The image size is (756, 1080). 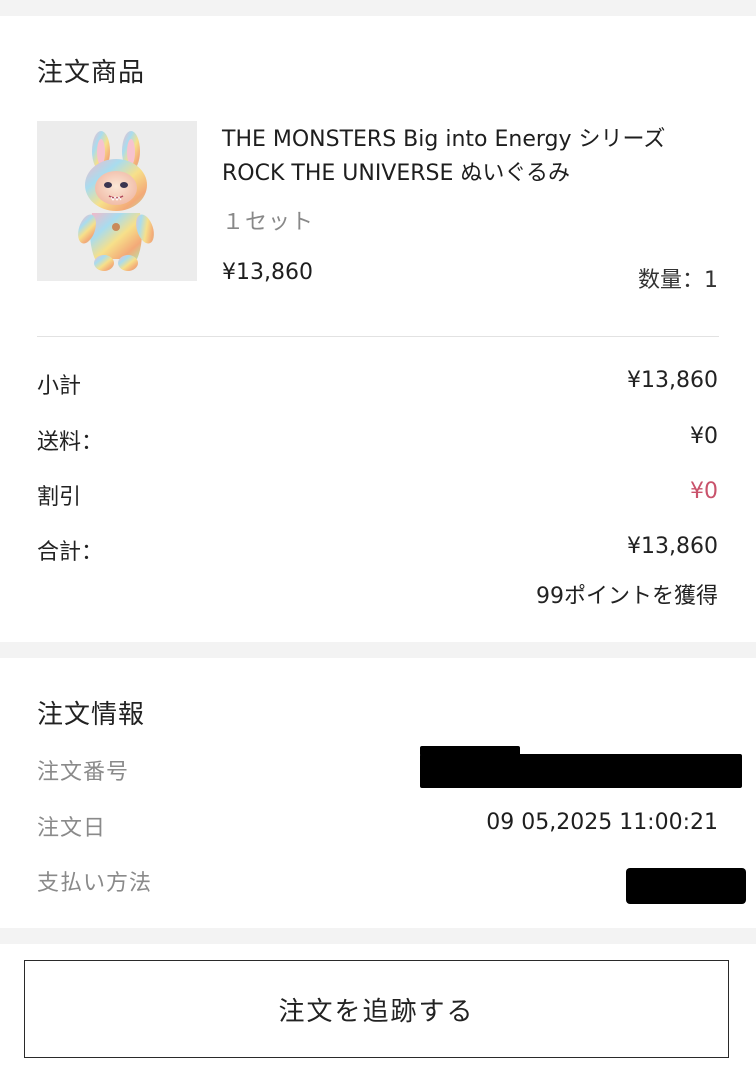 I want to click on product-name-line-1: THE MONSTERS Big into Energy シリーズ, so click(x=444, y=139).